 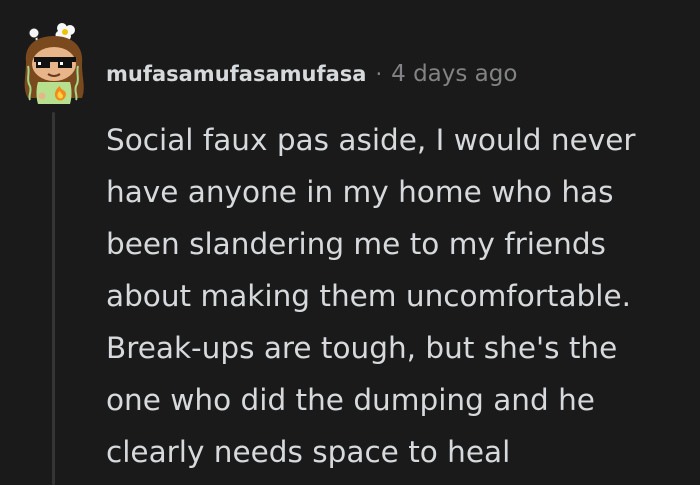 I want to click on comment-meta: mufasamufasamufasa · 4 days ago, so click(x=311, y=74).